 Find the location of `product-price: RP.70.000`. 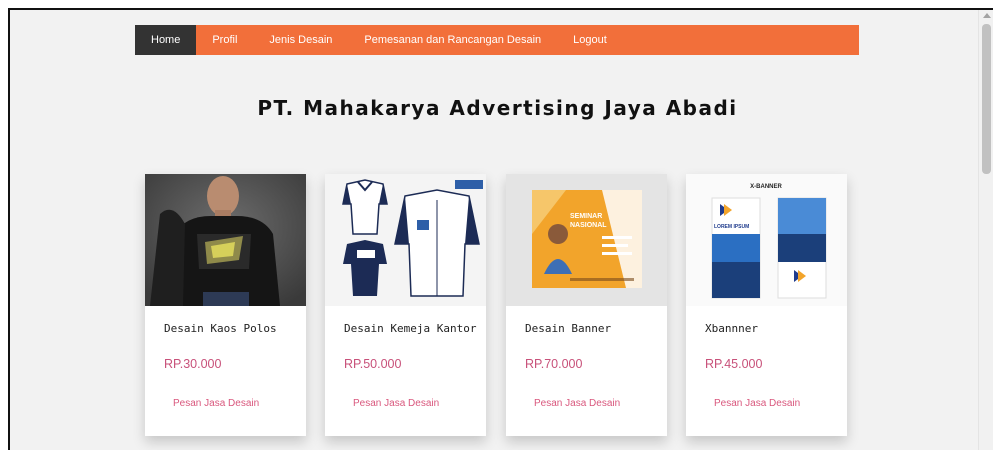

product-price: RP.70.000 is located at coordinates (554, 364).